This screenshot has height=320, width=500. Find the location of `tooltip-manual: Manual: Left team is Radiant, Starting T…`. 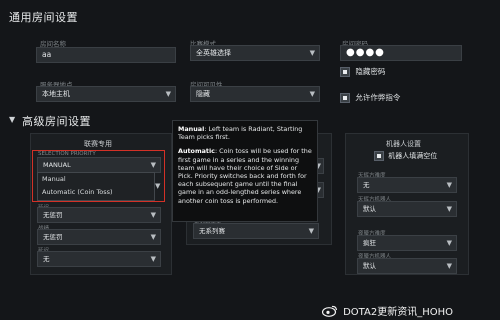

tooltip-manual: Manual: Left team is Radiant, Starting T… is located at coordinates (245, 133).